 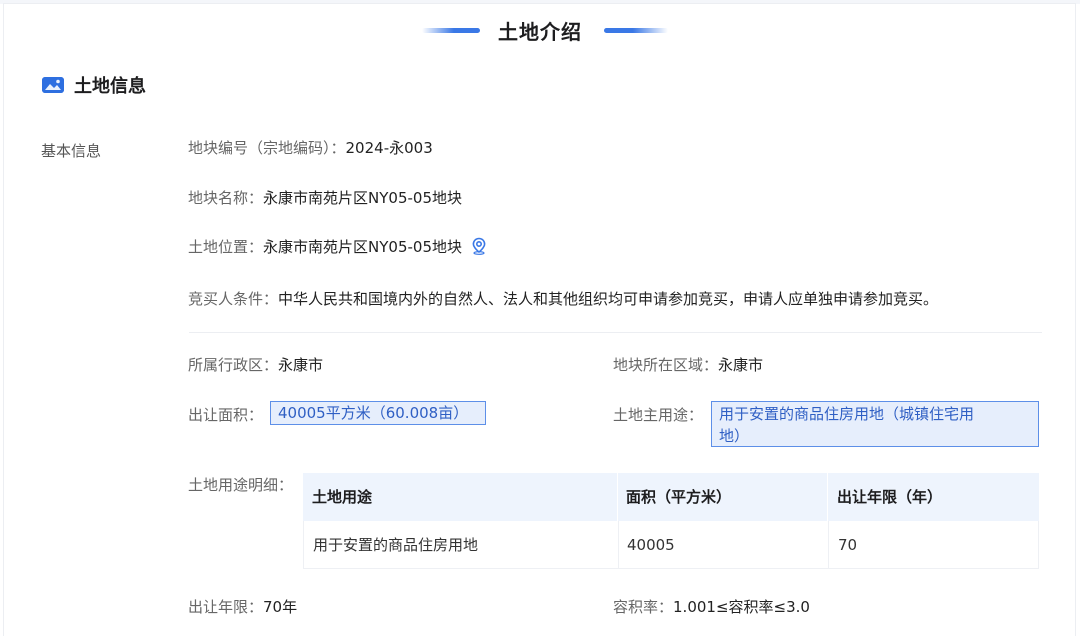 I want to click on parcel-code-label: 地块编号（宗地编码）：, so click(x=267, y=148).